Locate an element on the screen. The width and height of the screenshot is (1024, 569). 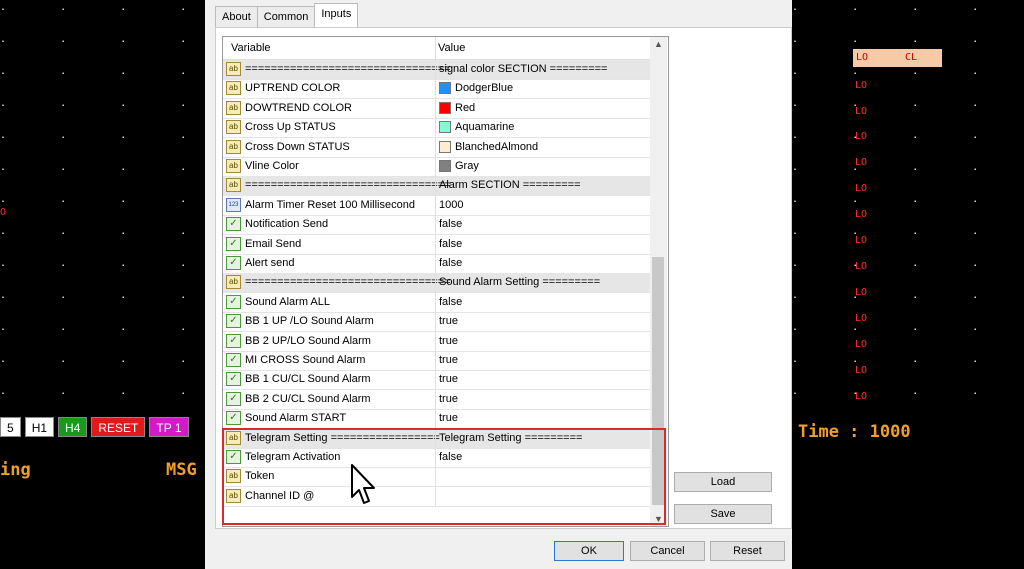
variable-name: DOWTREND COLOR is located at coordinates (298, 107).